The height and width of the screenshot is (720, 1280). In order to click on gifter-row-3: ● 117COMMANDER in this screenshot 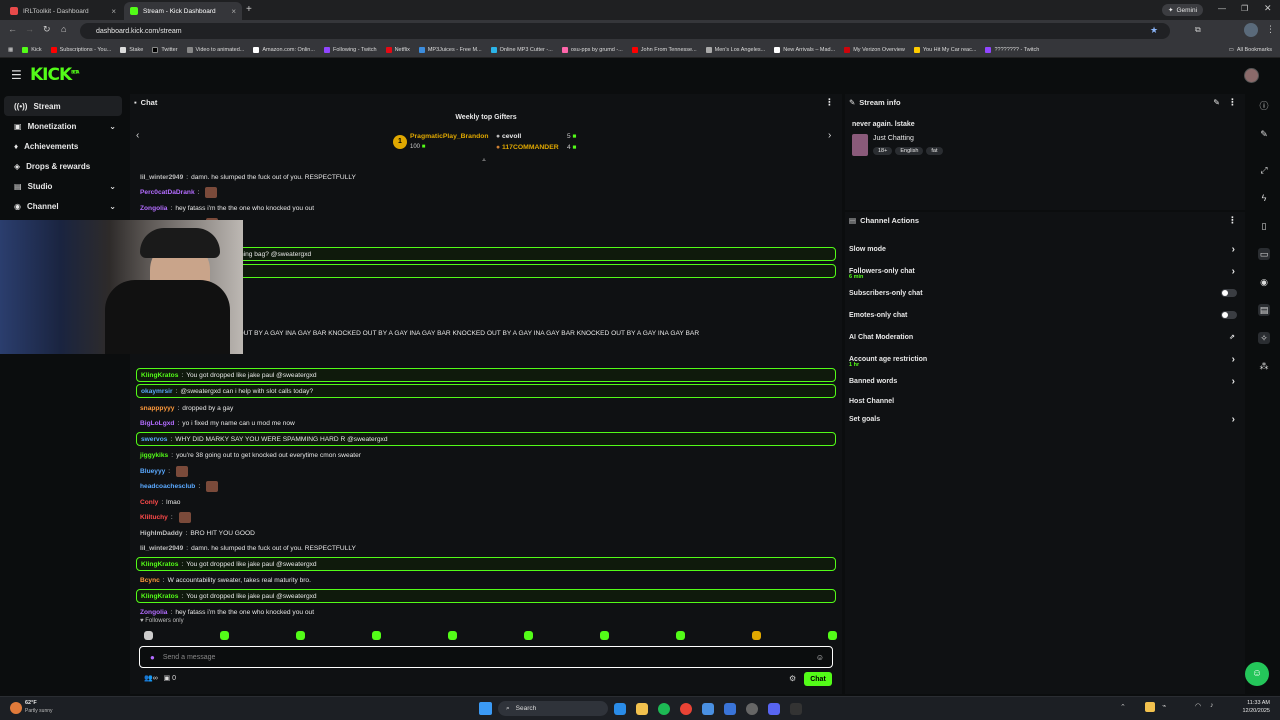, I will do `click(527, 147)`.